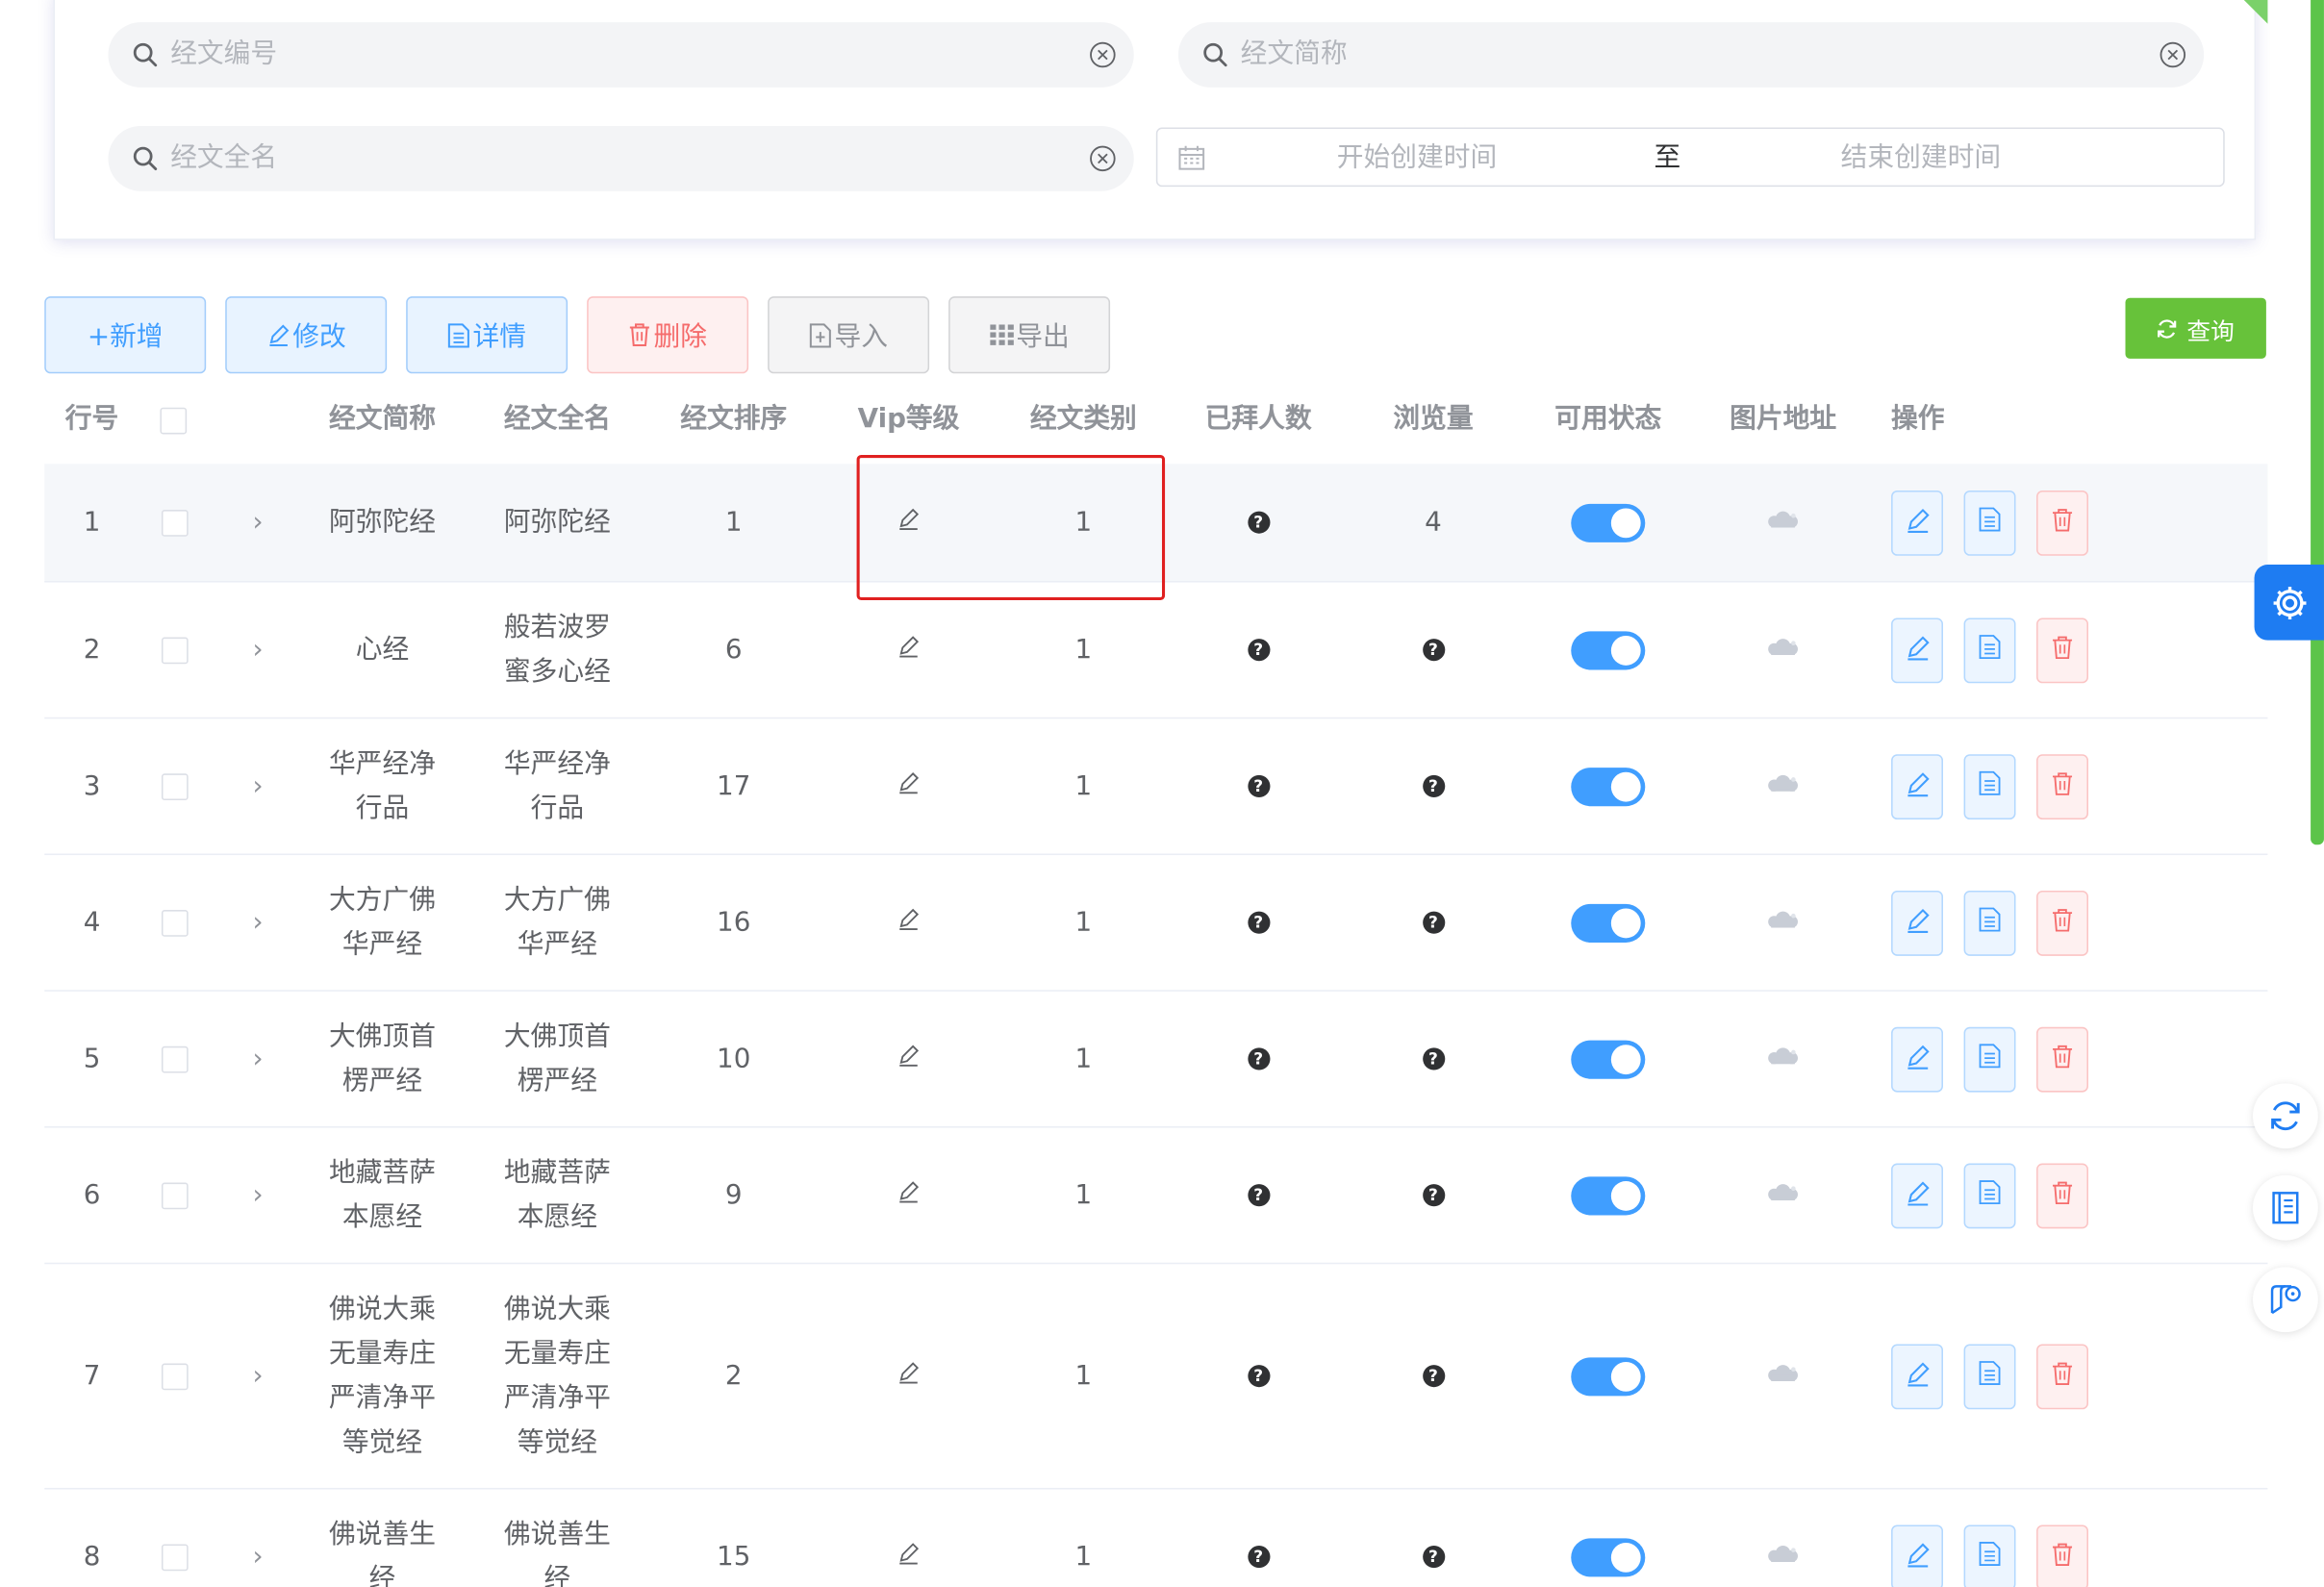 The width and height of the screenshot is (2324, 1587). What do you see at coordinates (2317, 422) in the screenshot?
I see `page-scrollbar` at bounding box center [2317, 422].